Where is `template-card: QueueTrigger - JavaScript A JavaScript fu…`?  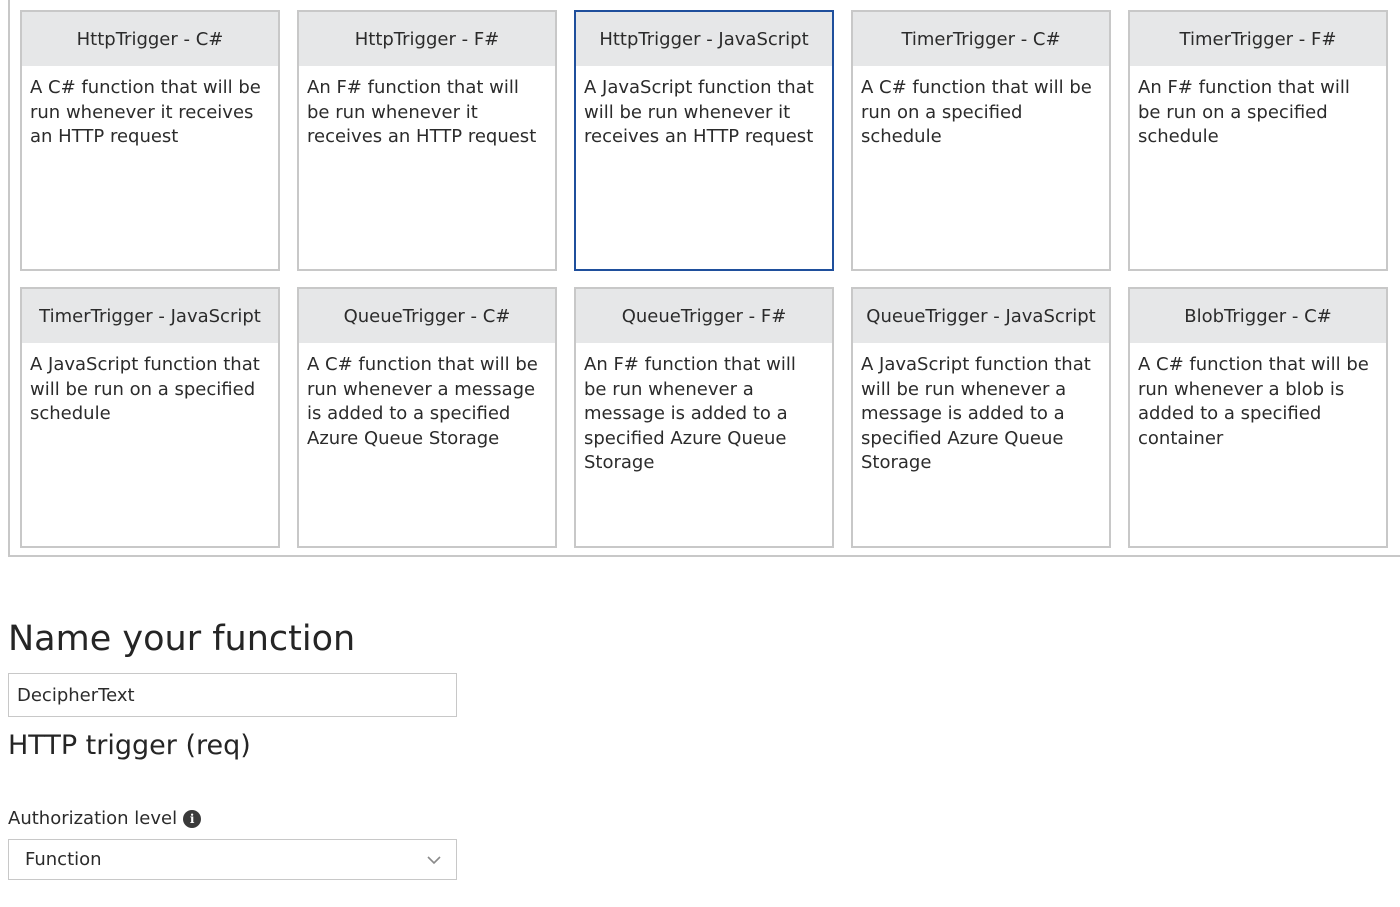 template-card: QueueTrigger - JavaScript A JavaScript fu… is located at coordinates (981, 417).